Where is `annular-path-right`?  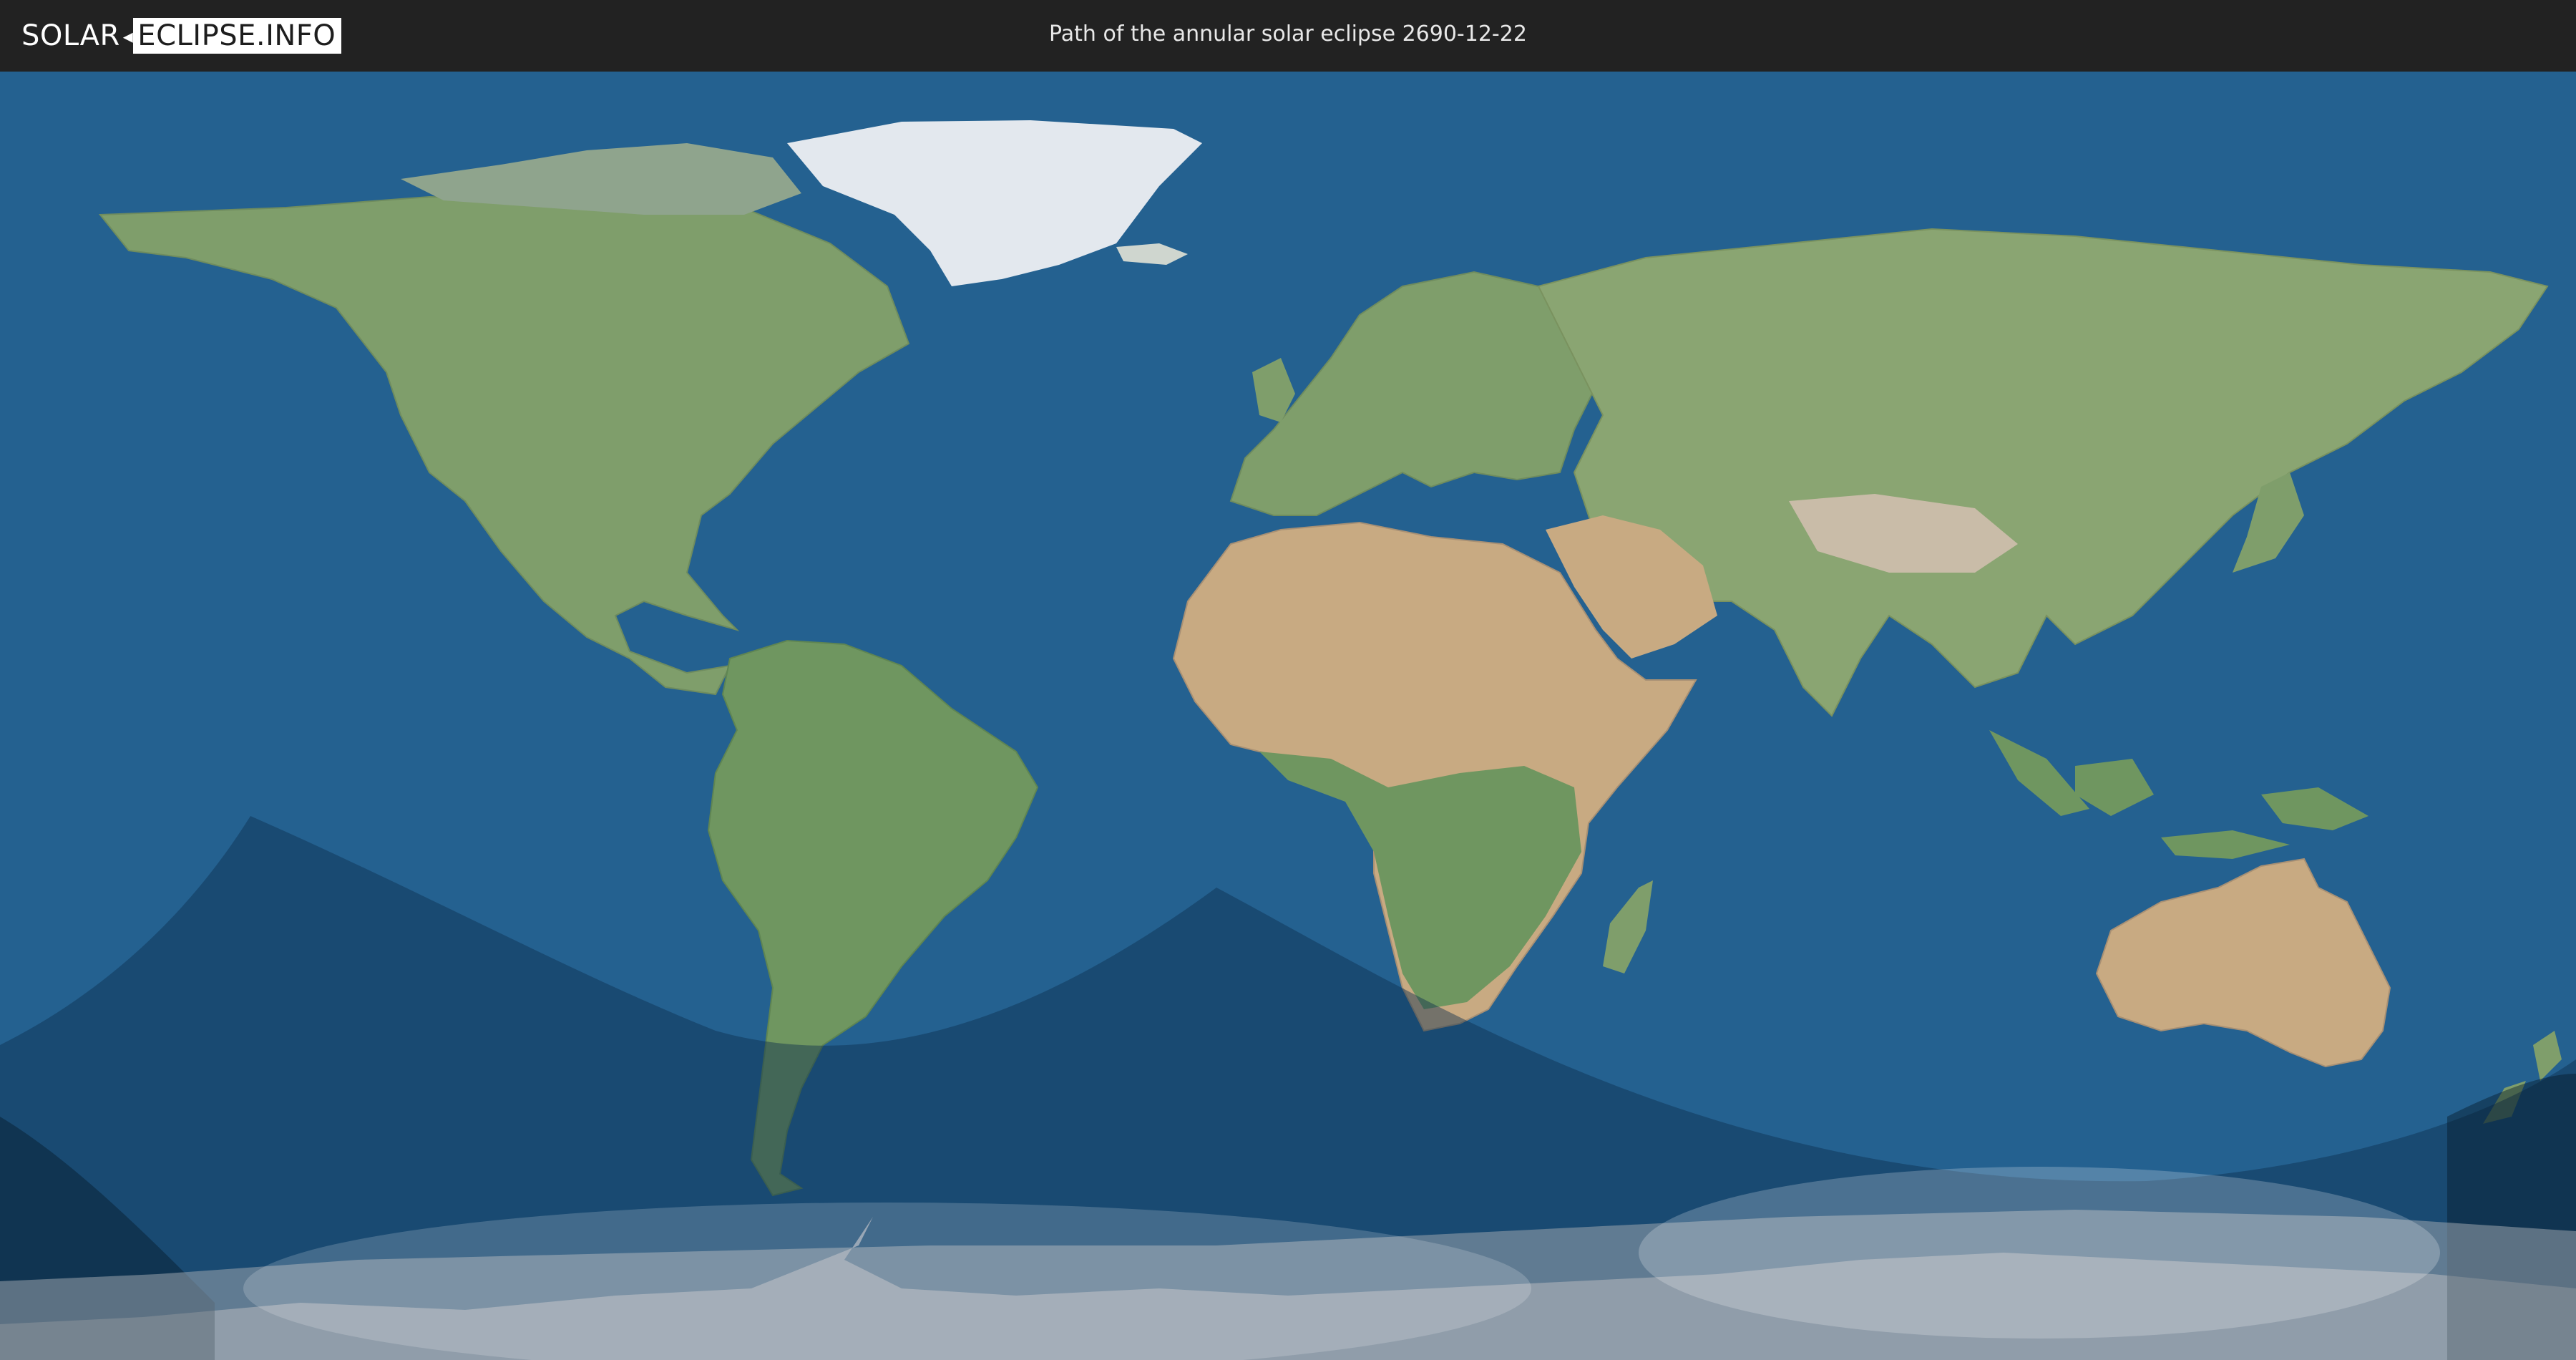
annular-path-right is located at coordinates (2039, 1253).